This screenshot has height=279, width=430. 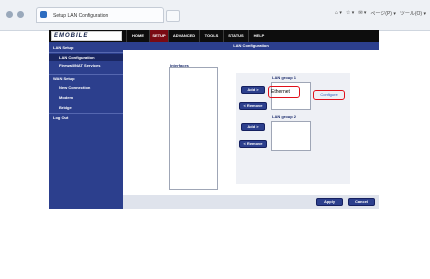 I want to click on nav-tools: TOOLS, so click(x=211, y=36).